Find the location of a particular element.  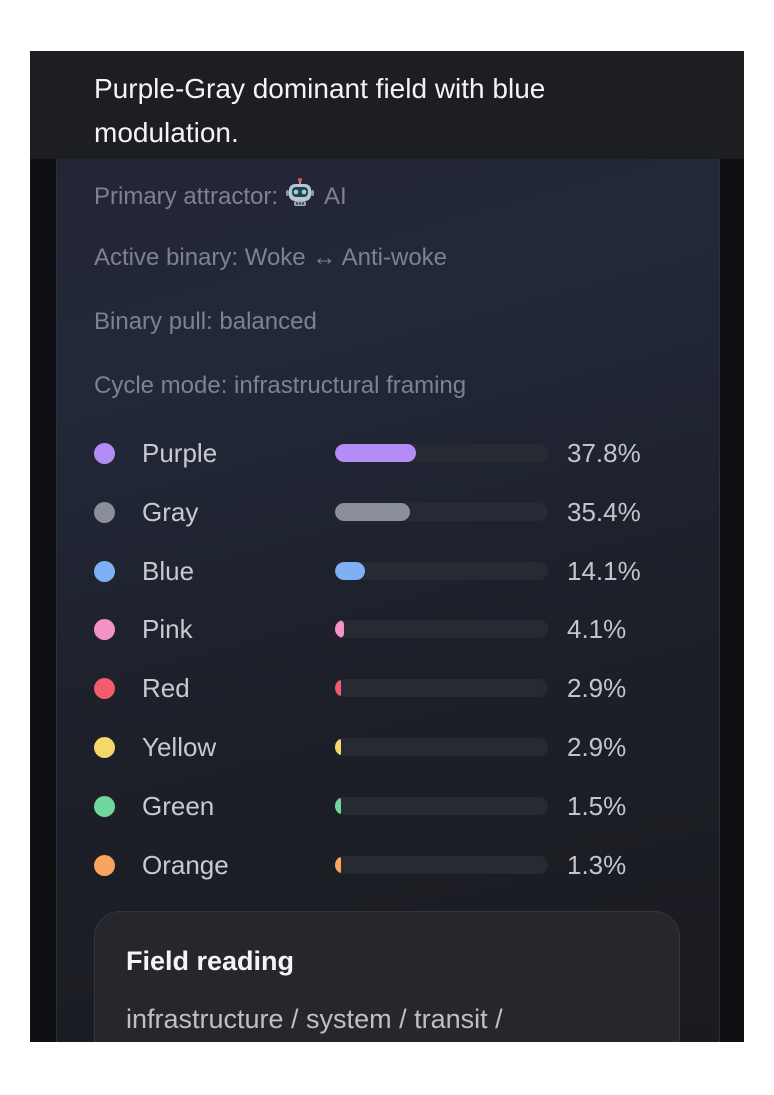

percentage-value: 4.1% is located at coordinates (597, 629).